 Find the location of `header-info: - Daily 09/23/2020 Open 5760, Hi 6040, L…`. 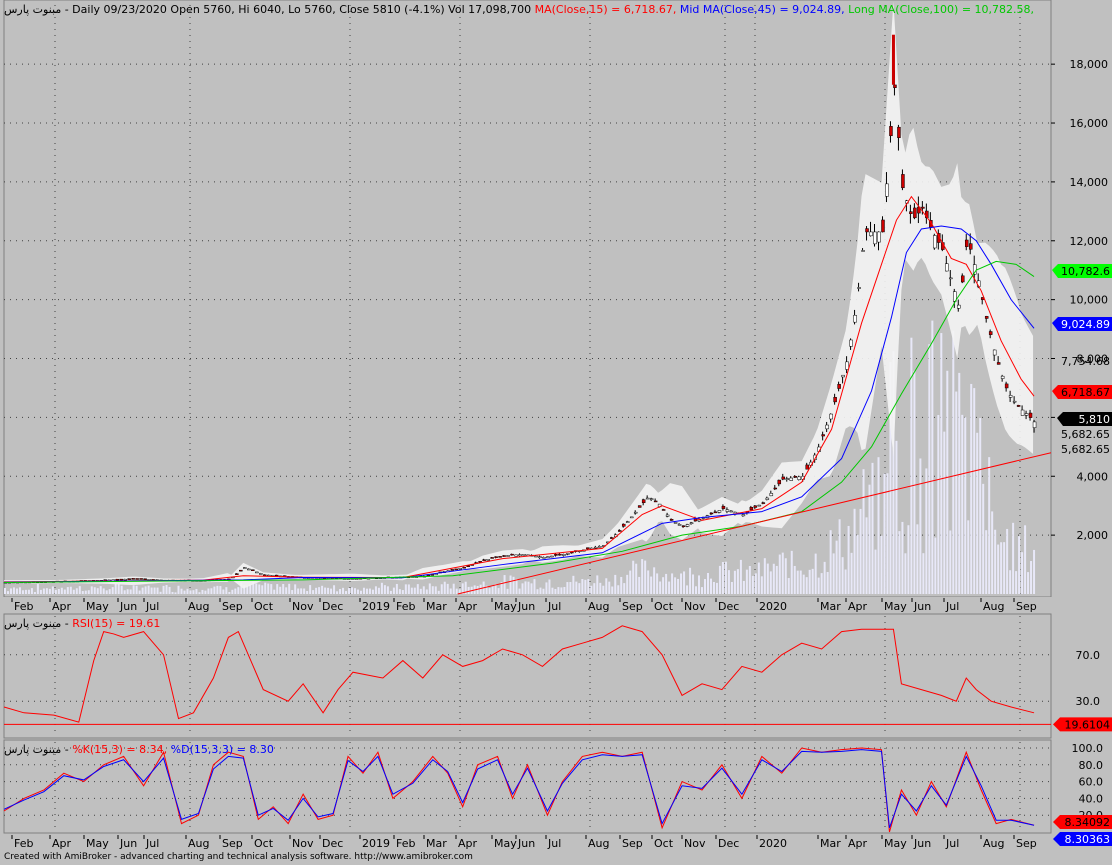

header-info: - Daily 09/23/2020 Open 5760, Hi 6040, L… is located at coordinates (297, 9).